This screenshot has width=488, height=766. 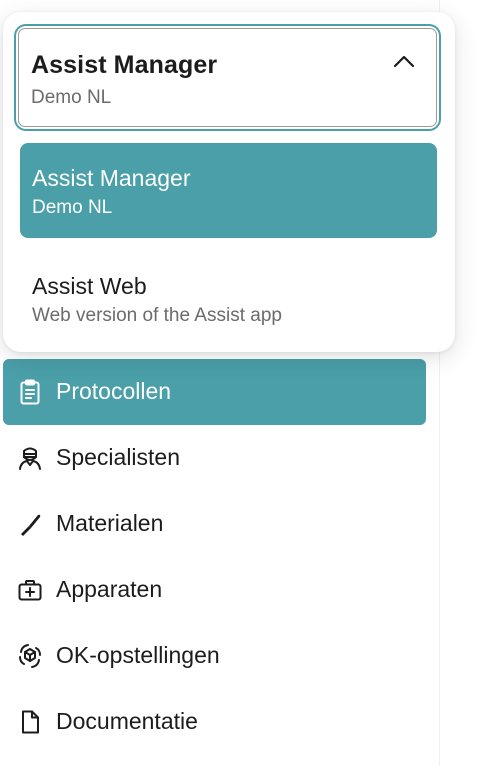 What do you see at coordinates (109, 589) in the screenshot?
I see `nav-label-apparaten: Apparaten` at bounding box center [109, 589].